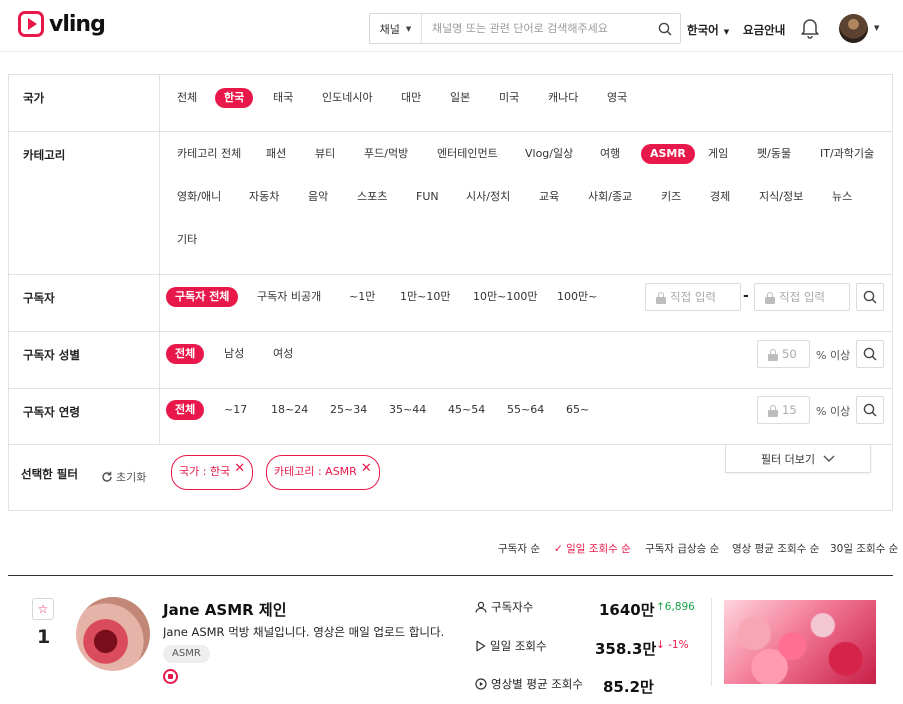 The height and width of the screenshot is (704, 903). What do you see at coordinates (234, 354) in the screenshot?
I see `chip-gender-male: 남성` at bounding box center [234, 354].